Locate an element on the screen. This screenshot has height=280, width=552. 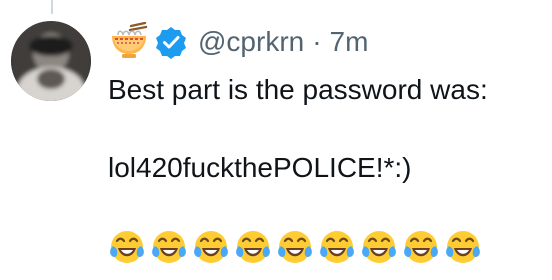
avatar is located at coordinates (51, 61).